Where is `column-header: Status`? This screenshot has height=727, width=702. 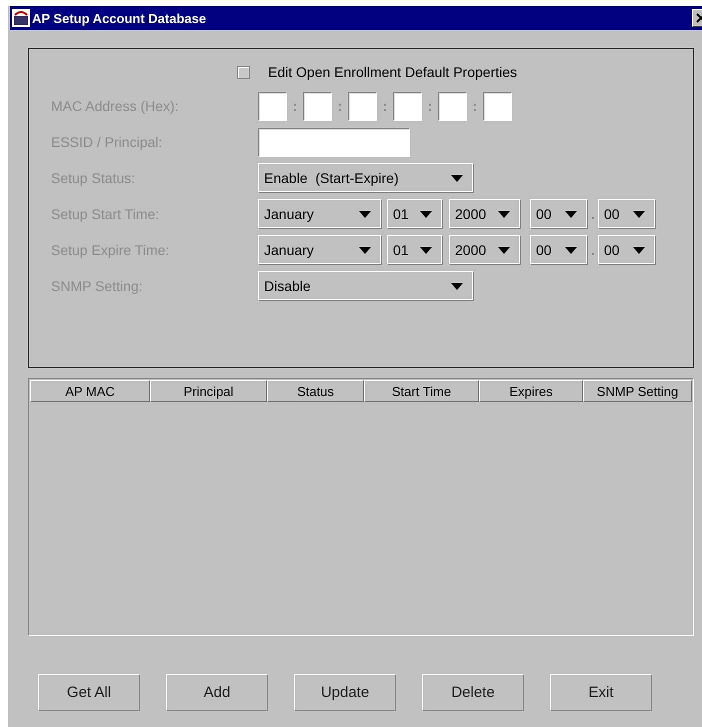
column-header: Status is located at coordinates (315, 391).